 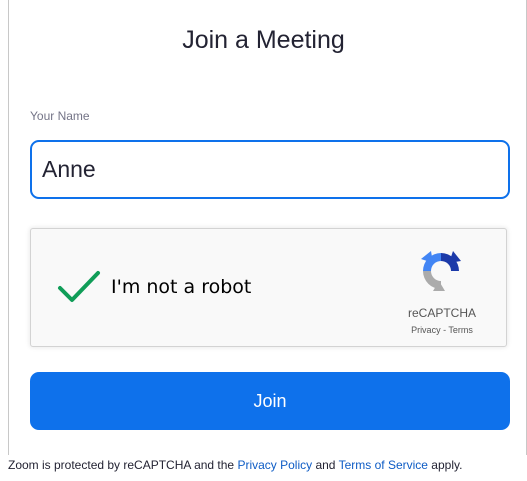 What do you see at coordinates (60, 116) in the screenshot?
I see `name-field-label: Your Name` at bounding box center [60, 116].